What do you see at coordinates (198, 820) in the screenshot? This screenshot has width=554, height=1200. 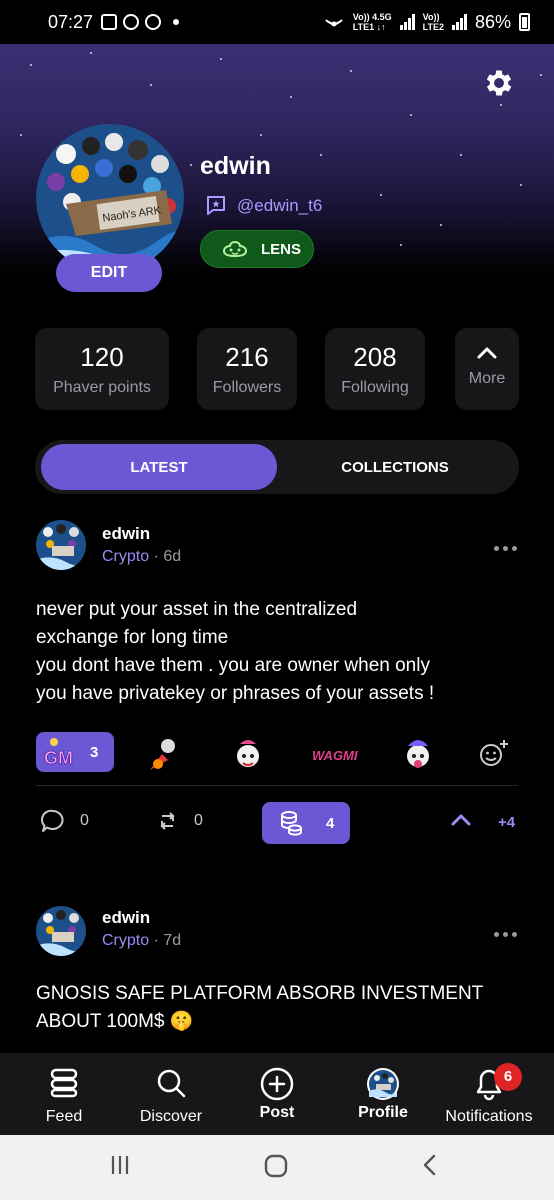 I see `repost-count: 0` at bounding box center [198, 820].